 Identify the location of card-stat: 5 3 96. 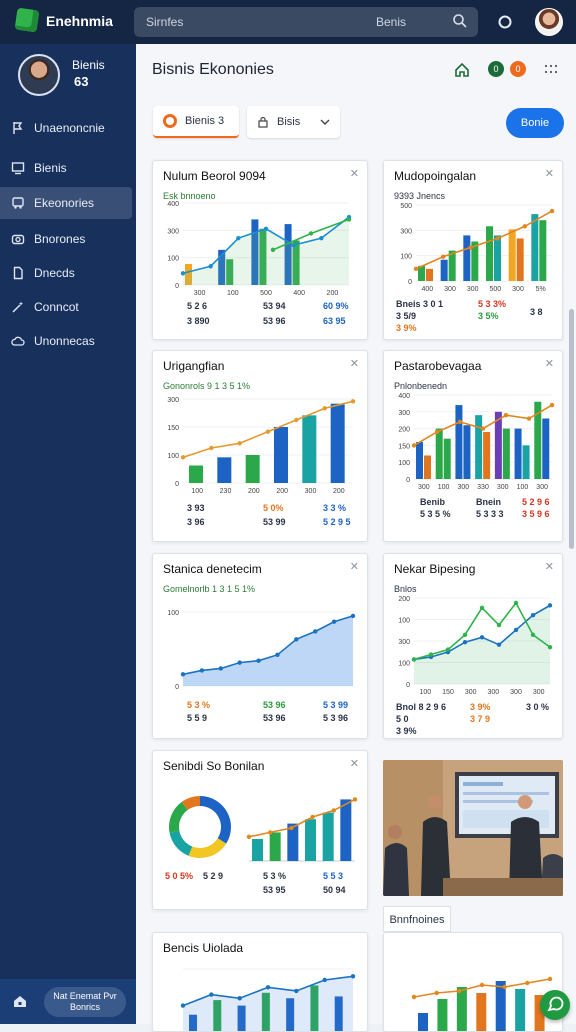
(336, 718).